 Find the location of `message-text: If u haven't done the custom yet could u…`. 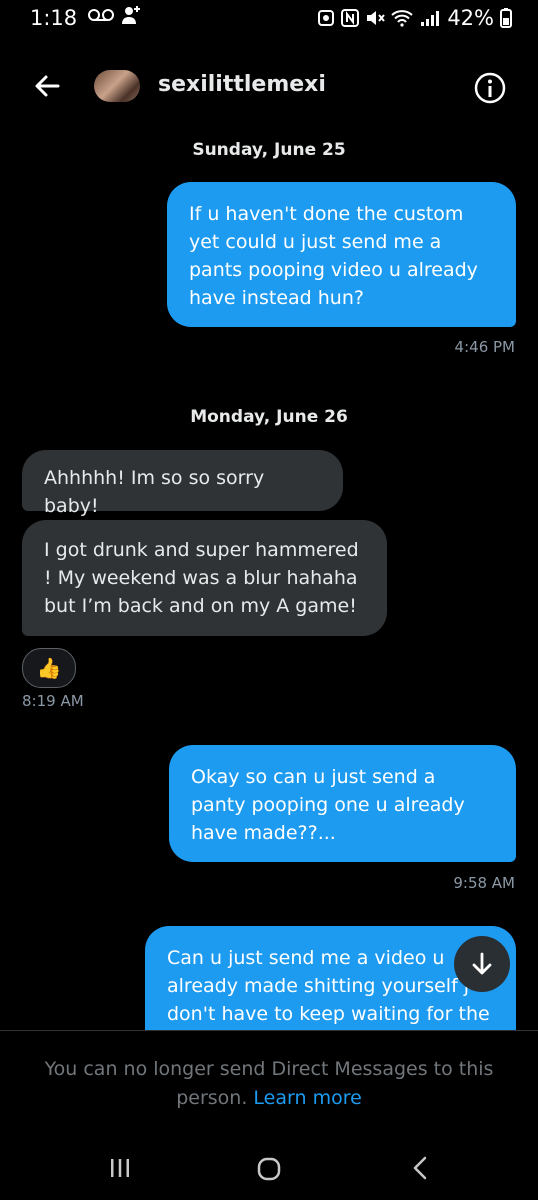

message-text: If u haven't done the custom yet could u… is located at coordinates (333, 256).